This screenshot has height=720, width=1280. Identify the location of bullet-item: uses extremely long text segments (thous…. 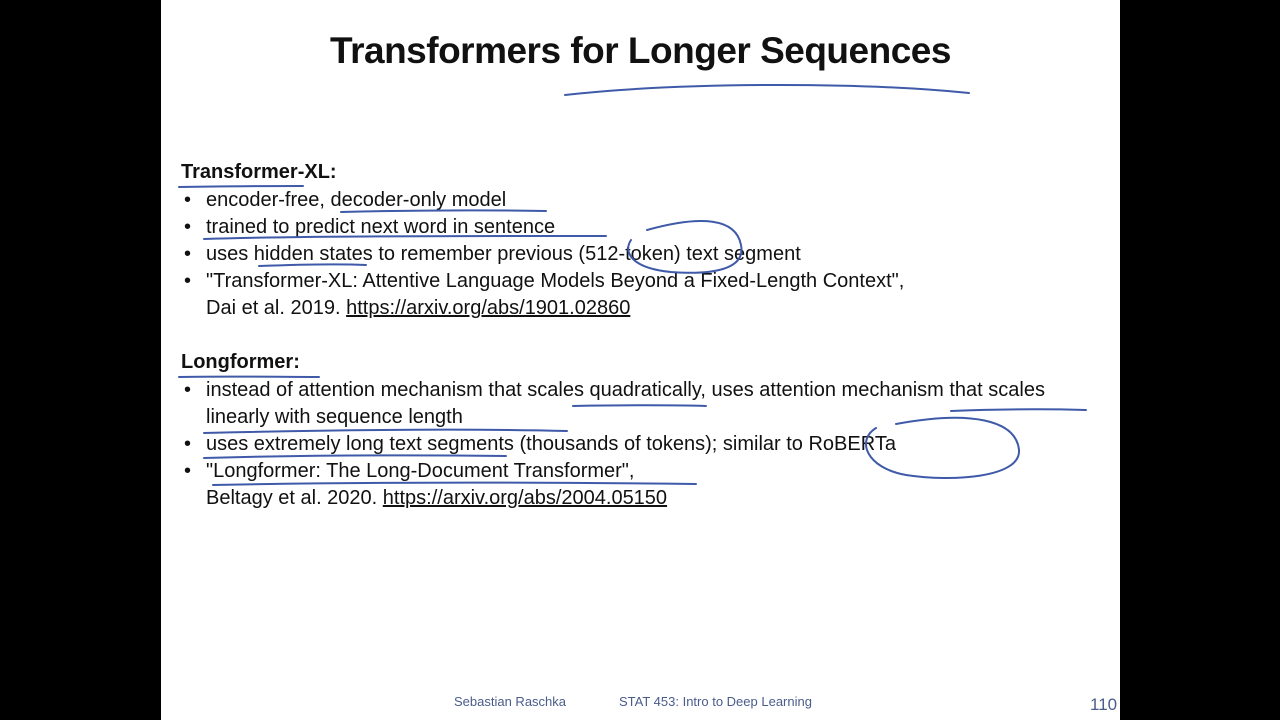
(641, 444).